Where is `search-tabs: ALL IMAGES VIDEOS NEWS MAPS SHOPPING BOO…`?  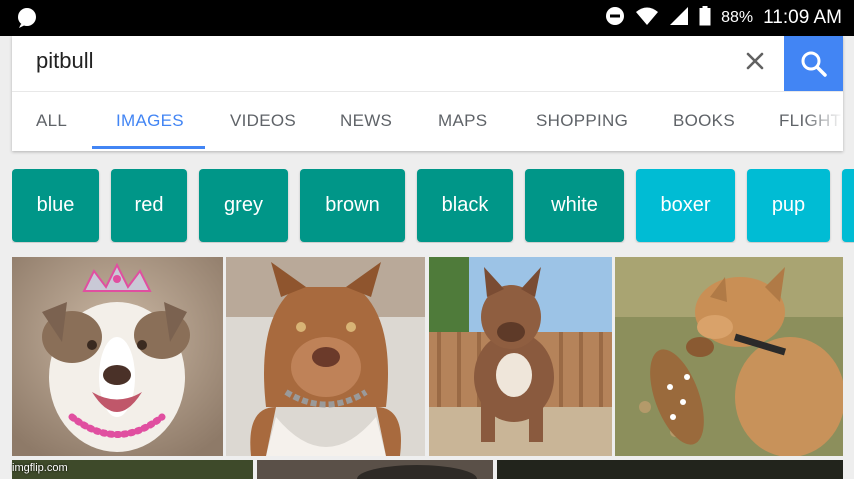 search-tabs: ALL IMAGES VIDEOS NEWS MAPS SHOPPING BOO… is located at coordinates (427, 121).